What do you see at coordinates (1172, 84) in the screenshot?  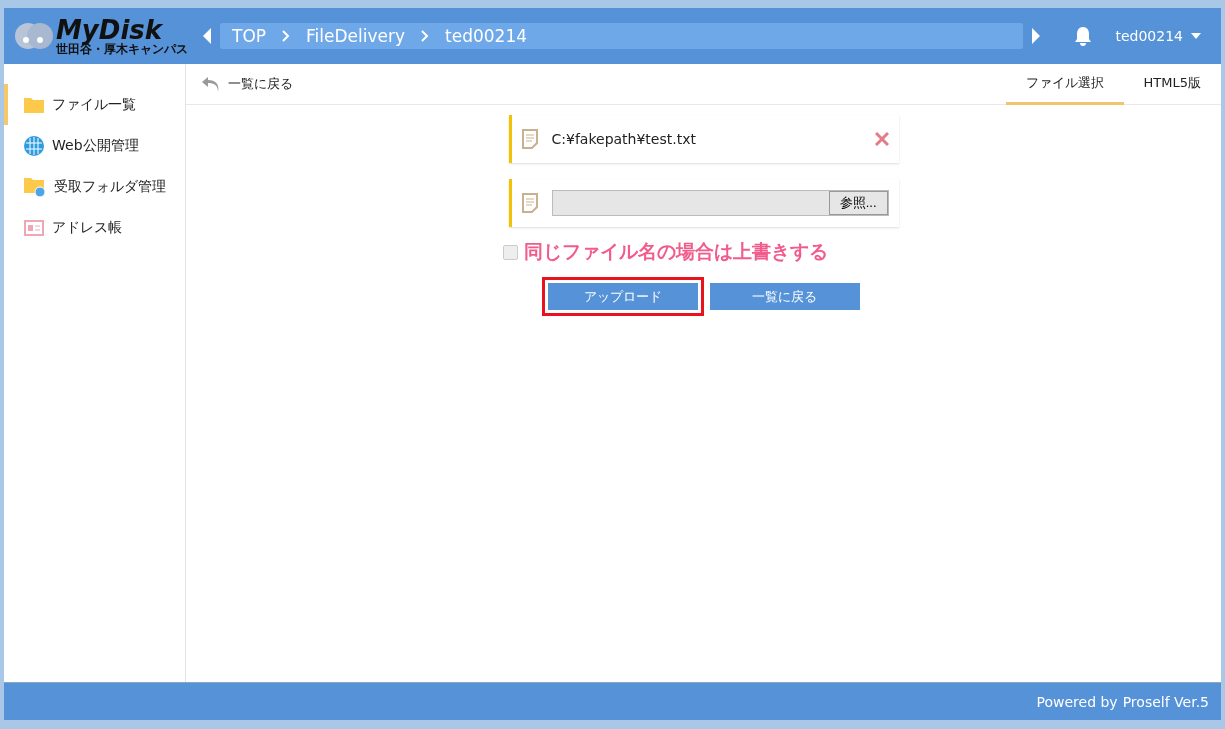 I see `tab: HTML5版` at bounding box center [1172, 84].